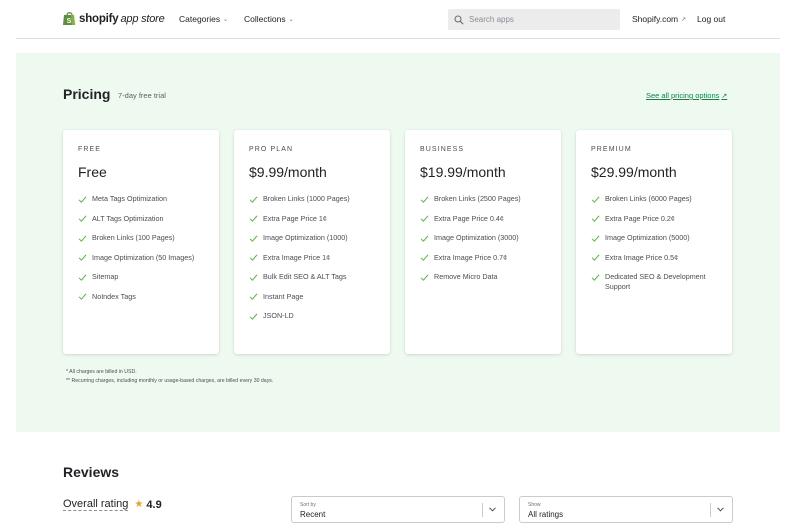 The image size is (800, 530). I want to click on feature-text: Meta Tags Optimization, so click(129, 198).